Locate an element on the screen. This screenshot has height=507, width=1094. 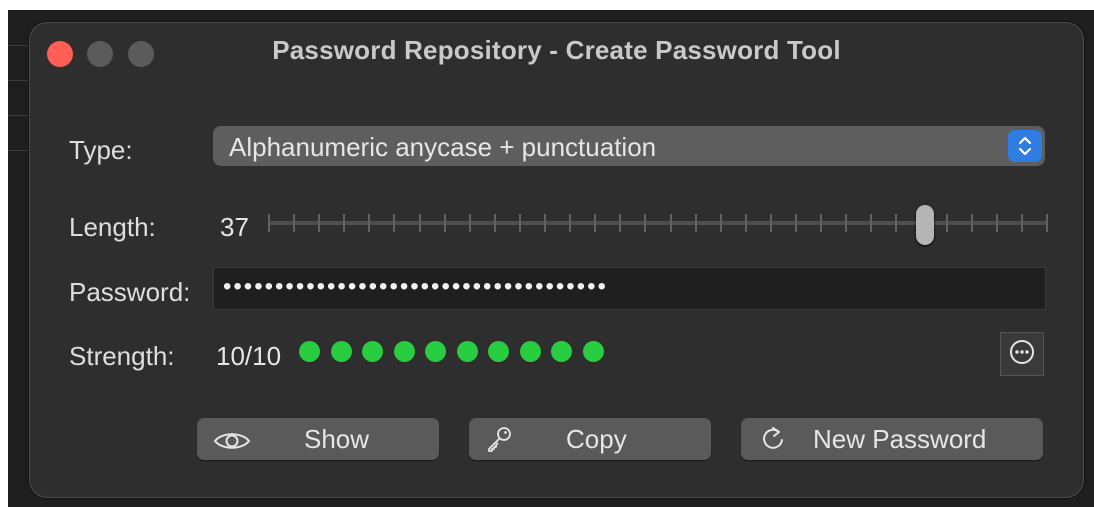
password-field: ••••••••••••••••••••••••••••••••••••• is located at coordinates (629, 288).